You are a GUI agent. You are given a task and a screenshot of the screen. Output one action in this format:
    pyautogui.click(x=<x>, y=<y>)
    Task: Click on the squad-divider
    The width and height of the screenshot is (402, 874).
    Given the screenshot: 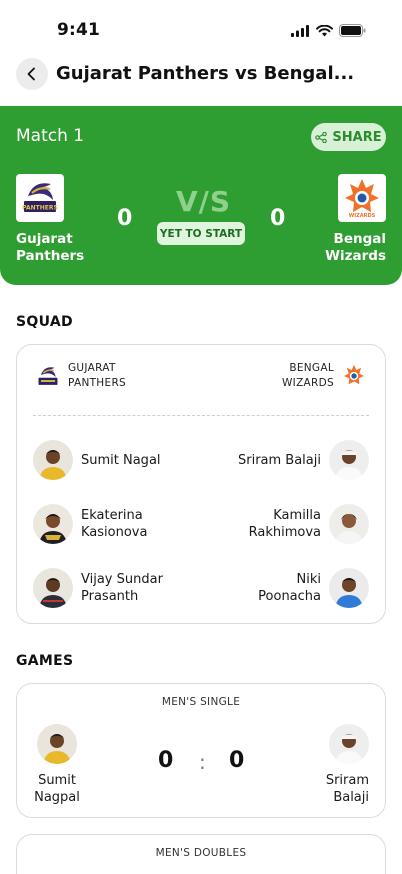 What is the action you would take?
    pyautogui.click(x=201, y=415)
    